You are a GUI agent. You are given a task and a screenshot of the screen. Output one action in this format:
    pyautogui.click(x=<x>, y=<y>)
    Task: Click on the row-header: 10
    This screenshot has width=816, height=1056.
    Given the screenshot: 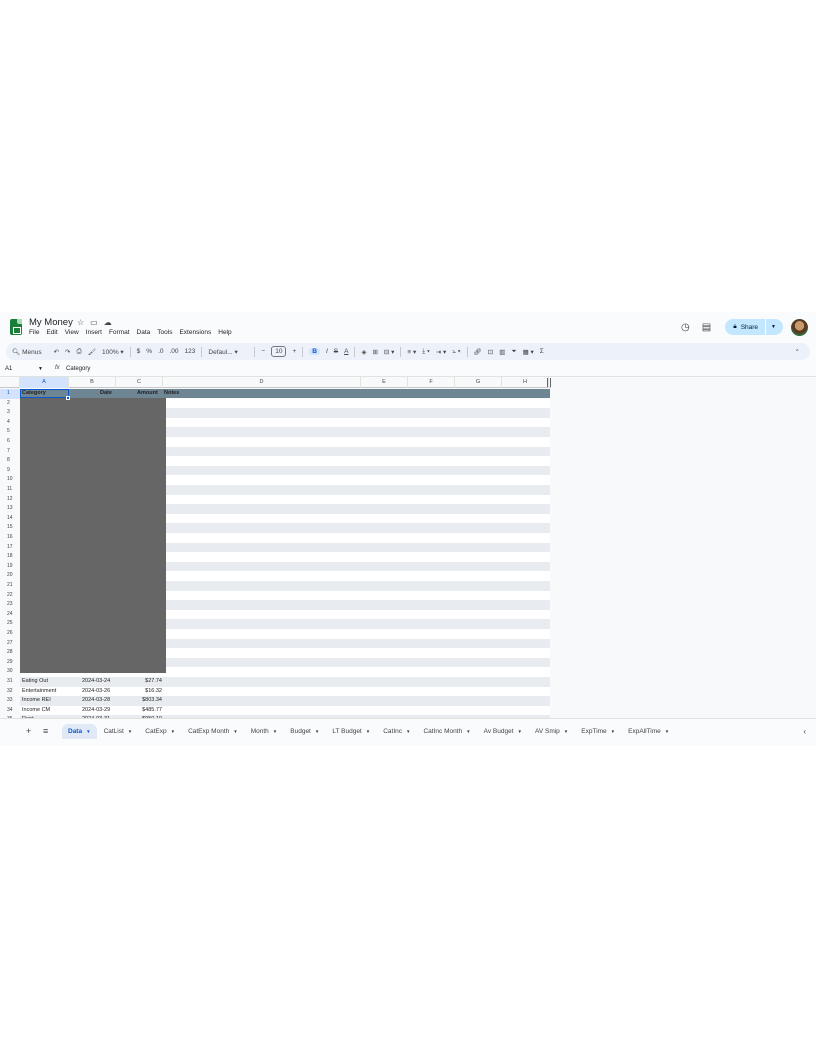 What is the action you would take?
    pyautogui.click(x=10, y=480)
    